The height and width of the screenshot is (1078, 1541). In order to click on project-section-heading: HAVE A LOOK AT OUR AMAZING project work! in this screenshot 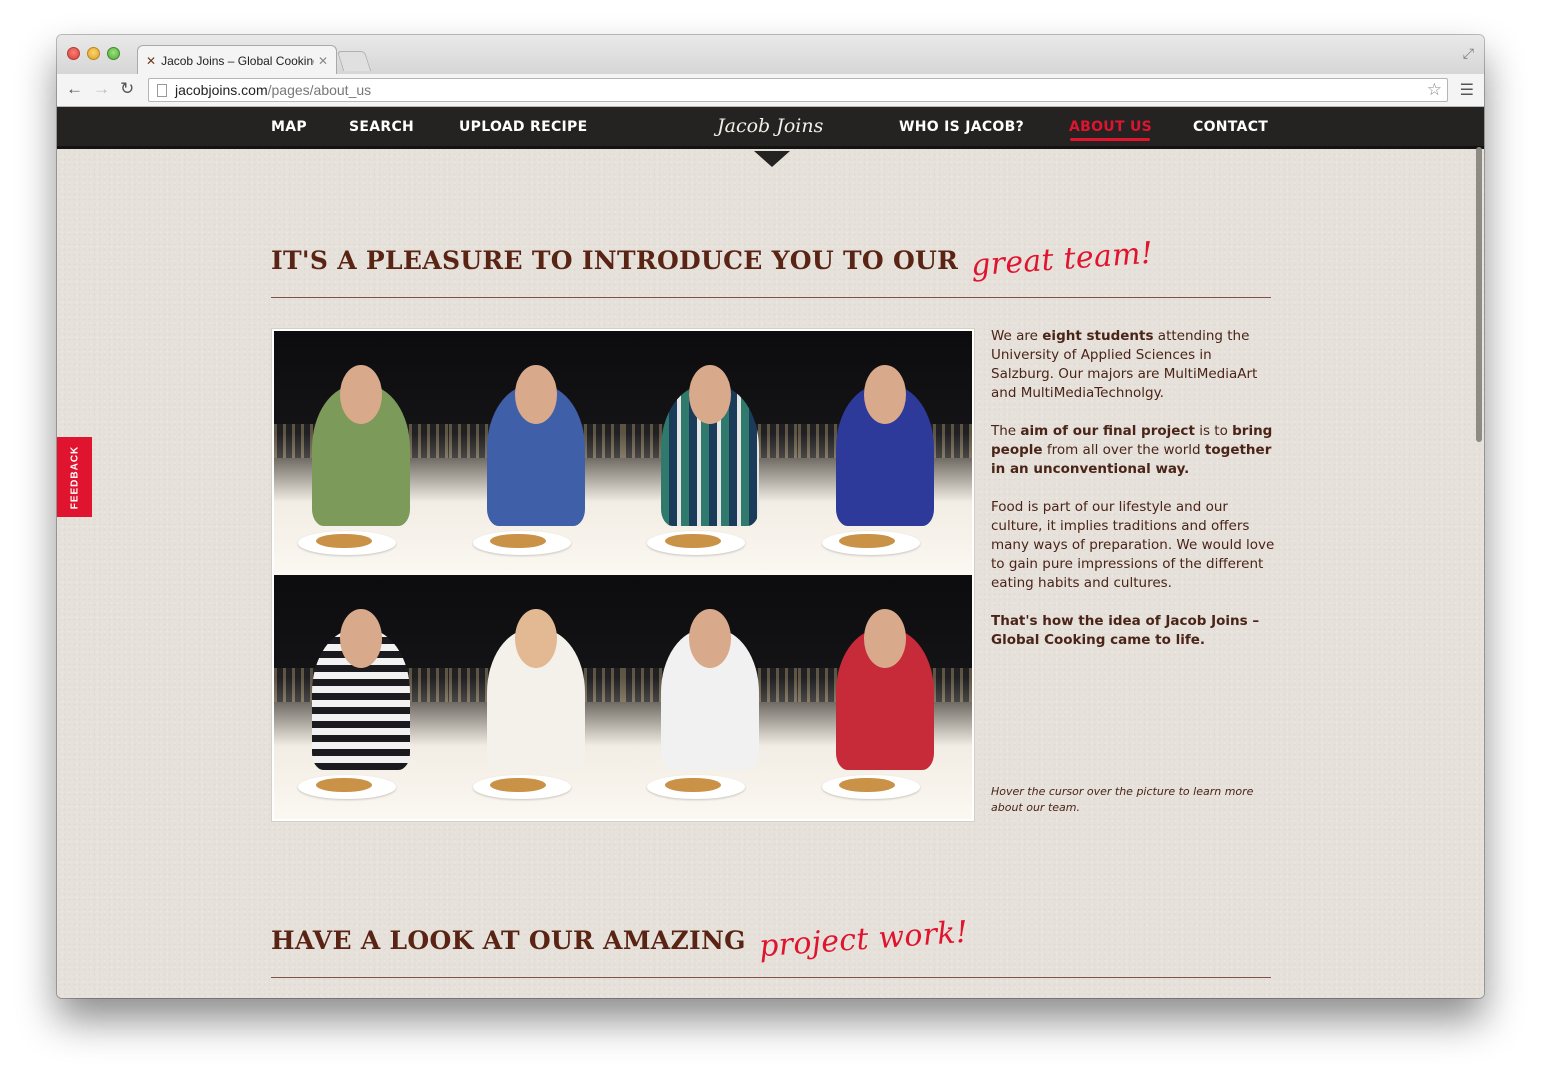, I will do `click(620, 940)`.